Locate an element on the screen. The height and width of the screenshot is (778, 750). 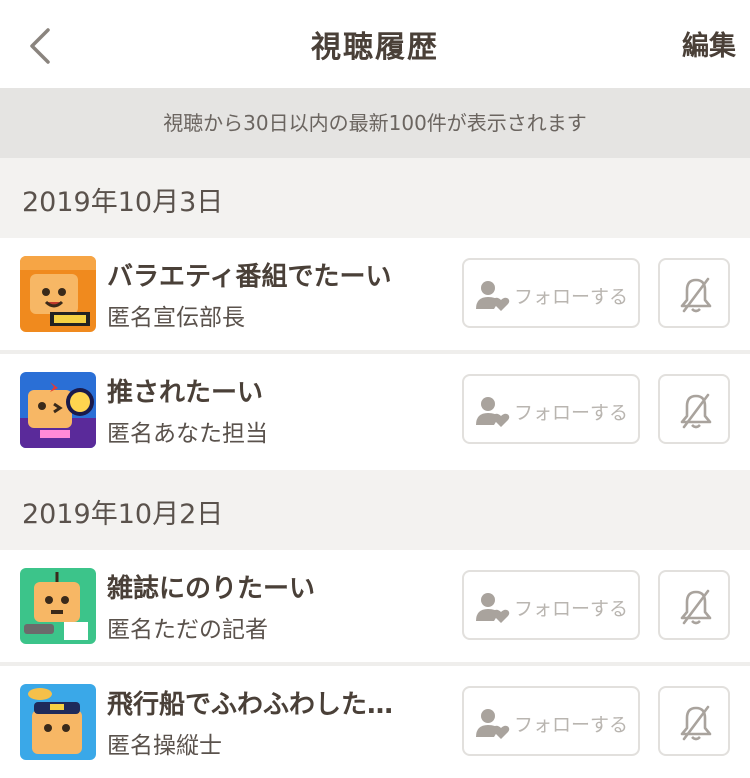
history-item: 飛行船でふわふわした… 匿名操縦士 フォローする is located at coordinates (375, 722).